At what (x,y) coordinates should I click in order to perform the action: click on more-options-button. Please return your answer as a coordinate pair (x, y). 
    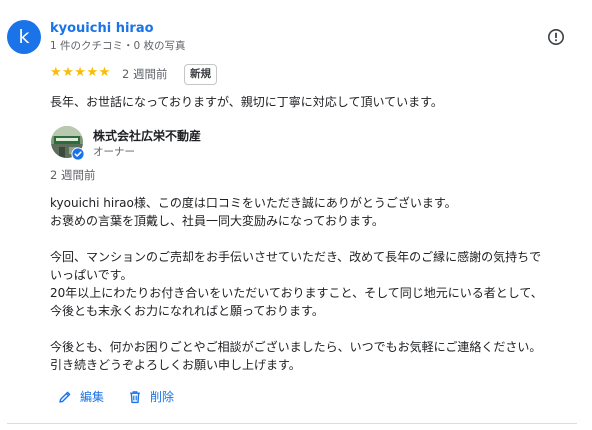
    Looking at the image, I should click on (556, 37).